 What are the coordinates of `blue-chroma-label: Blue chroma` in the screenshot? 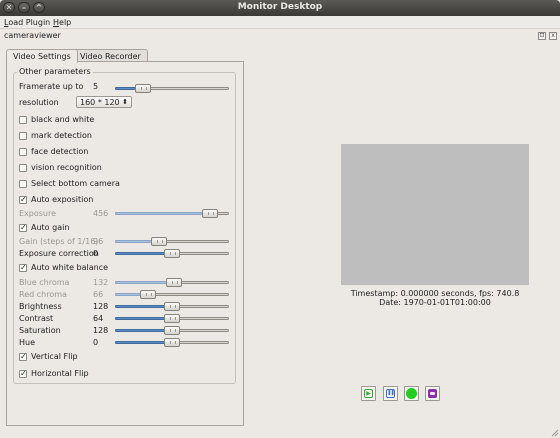 It's located at (44, 282).